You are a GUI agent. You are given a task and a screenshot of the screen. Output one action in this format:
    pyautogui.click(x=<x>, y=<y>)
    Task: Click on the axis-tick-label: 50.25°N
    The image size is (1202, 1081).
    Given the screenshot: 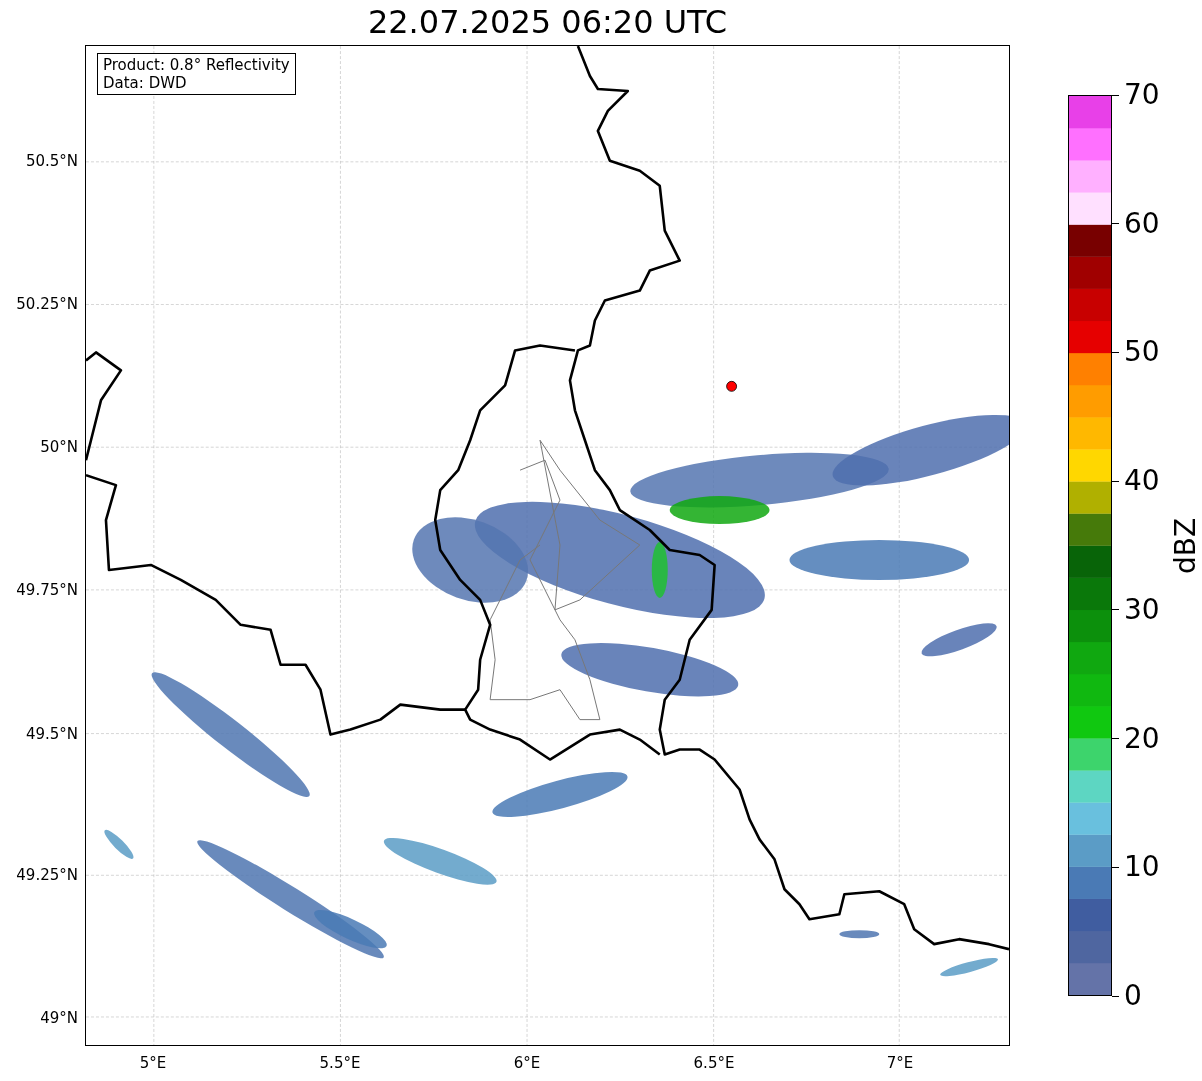 What is the action you would take?
    pyautogui.click(x=47, y=304)
    